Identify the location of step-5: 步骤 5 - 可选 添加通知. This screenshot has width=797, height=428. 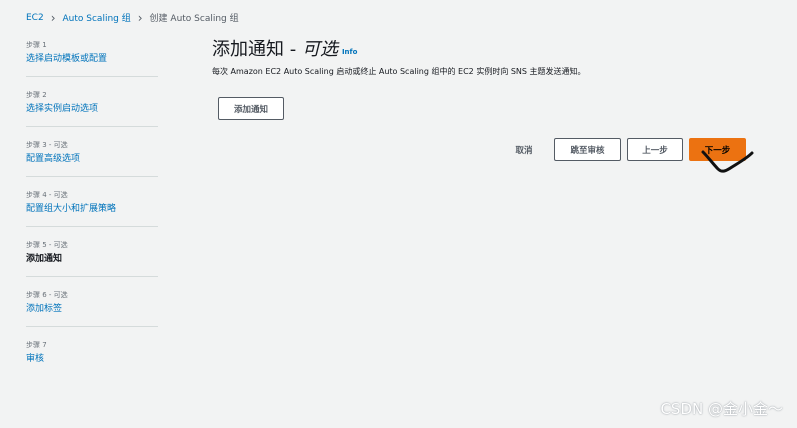
(92, 257).